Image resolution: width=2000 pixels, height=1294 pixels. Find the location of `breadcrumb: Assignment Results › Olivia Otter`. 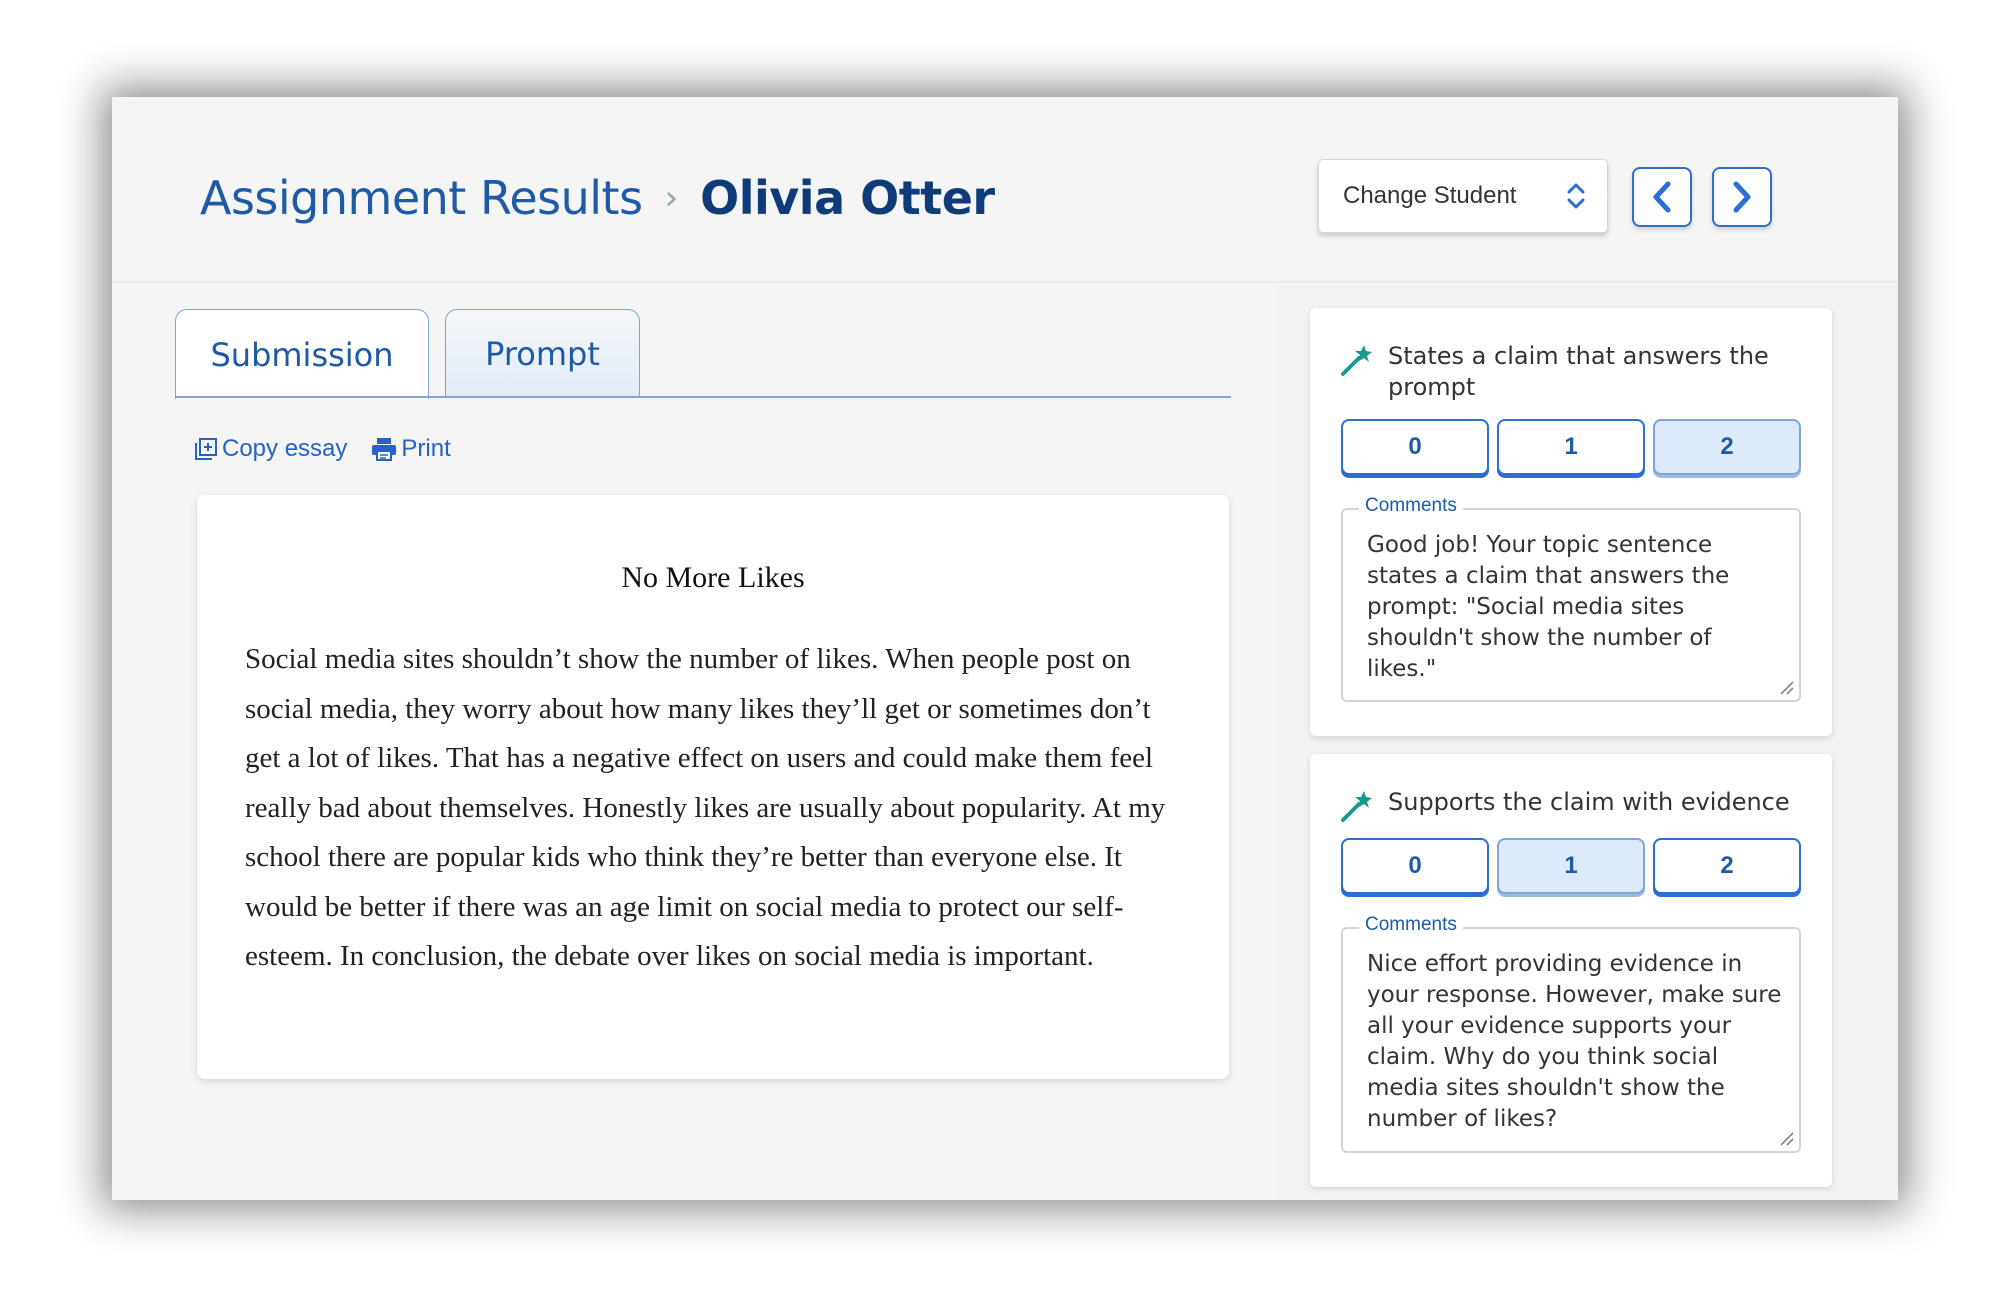

breadcrumb: Assignment Results › Olivia Otter is located at coordinates (597, 198).